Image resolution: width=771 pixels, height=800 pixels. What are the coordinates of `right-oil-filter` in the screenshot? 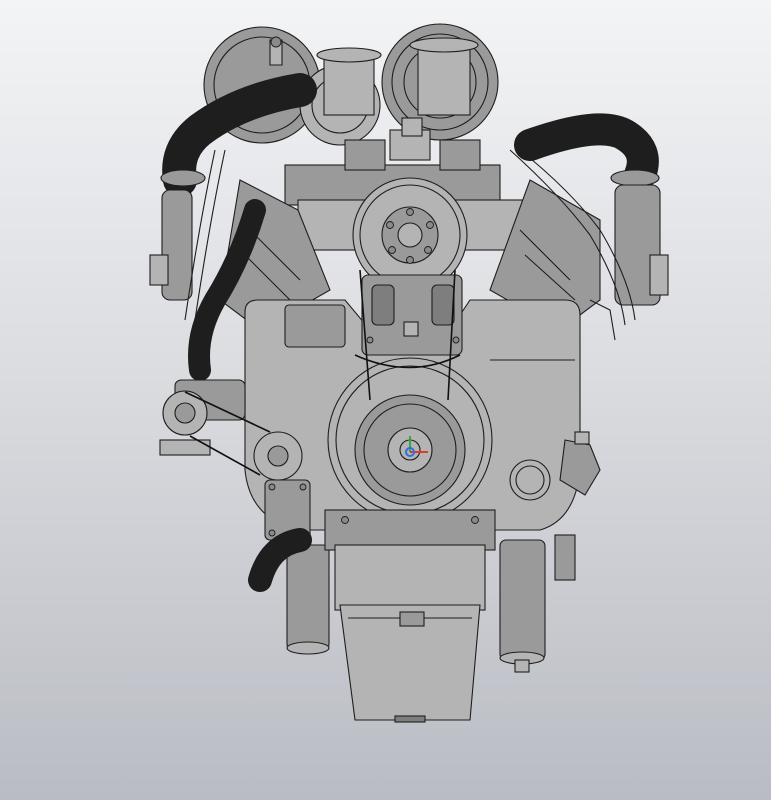 It's located at (537, 603).